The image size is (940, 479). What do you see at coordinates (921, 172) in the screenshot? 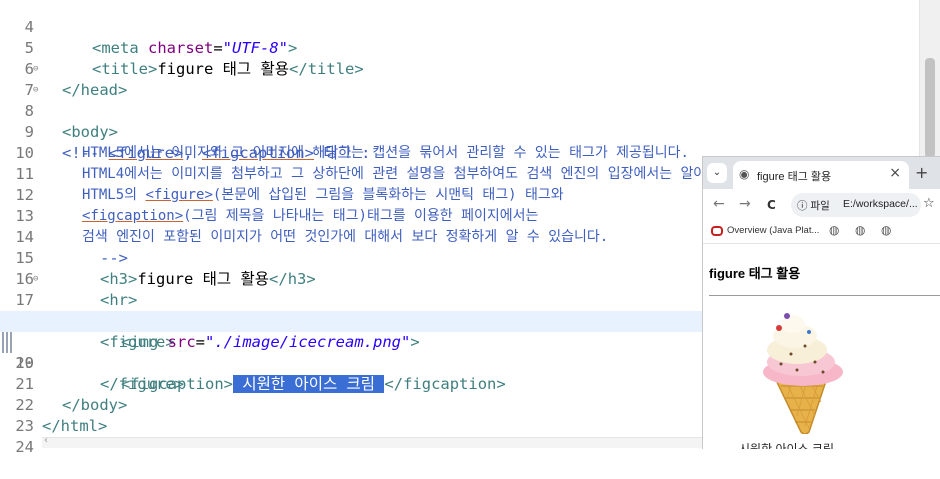
I see `new-tab-button: +` at bounding box center [921, 172].